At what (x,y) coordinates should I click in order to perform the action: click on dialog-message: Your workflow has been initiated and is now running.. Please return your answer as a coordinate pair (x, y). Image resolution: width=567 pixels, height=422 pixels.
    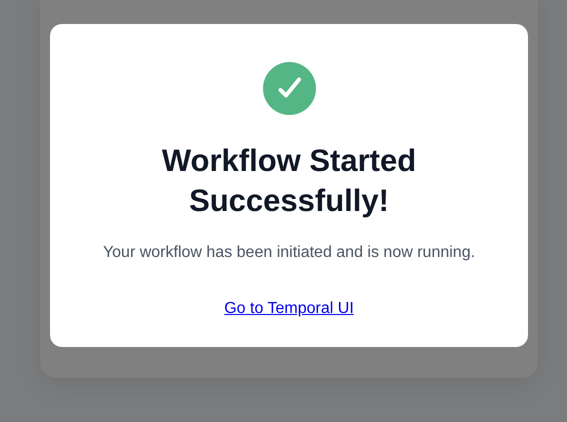
    Looking at the image, I should click on (289, 253).